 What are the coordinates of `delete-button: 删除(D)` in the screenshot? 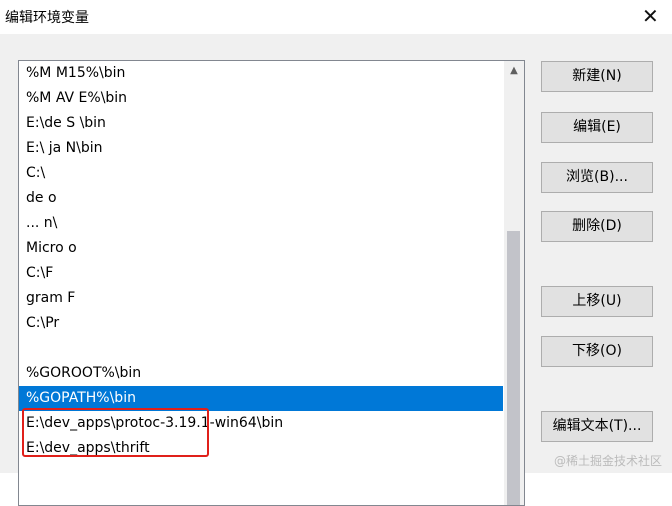 It's located at (597, 226).